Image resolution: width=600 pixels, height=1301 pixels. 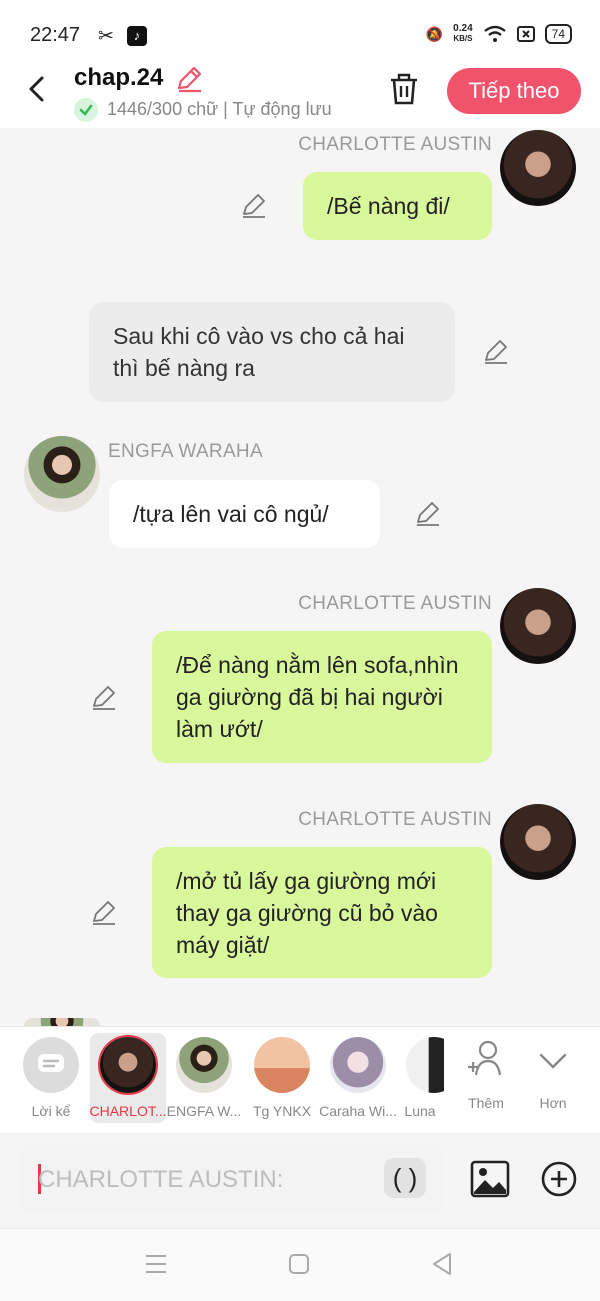 What do you see at coordinates (219, 109) in the screenshot?
I see `word-count-autosave: 1446/300 chữ | Tự động lưu` at bounding box center [219, 109].